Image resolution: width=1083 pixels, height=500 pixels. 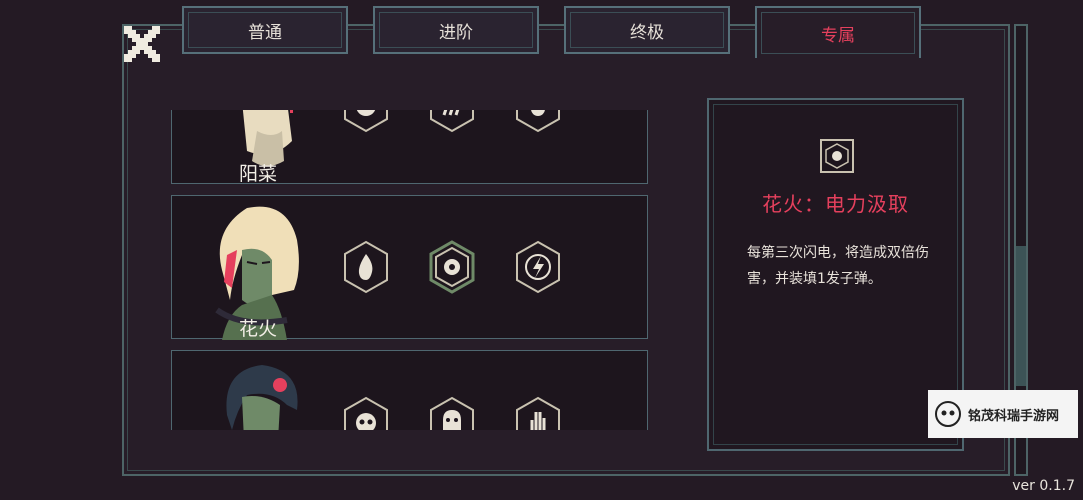 What do you see at coordinates (948, 414) in the screenshot?
I see `gamepad-icon` at bounding box center [948, 414].